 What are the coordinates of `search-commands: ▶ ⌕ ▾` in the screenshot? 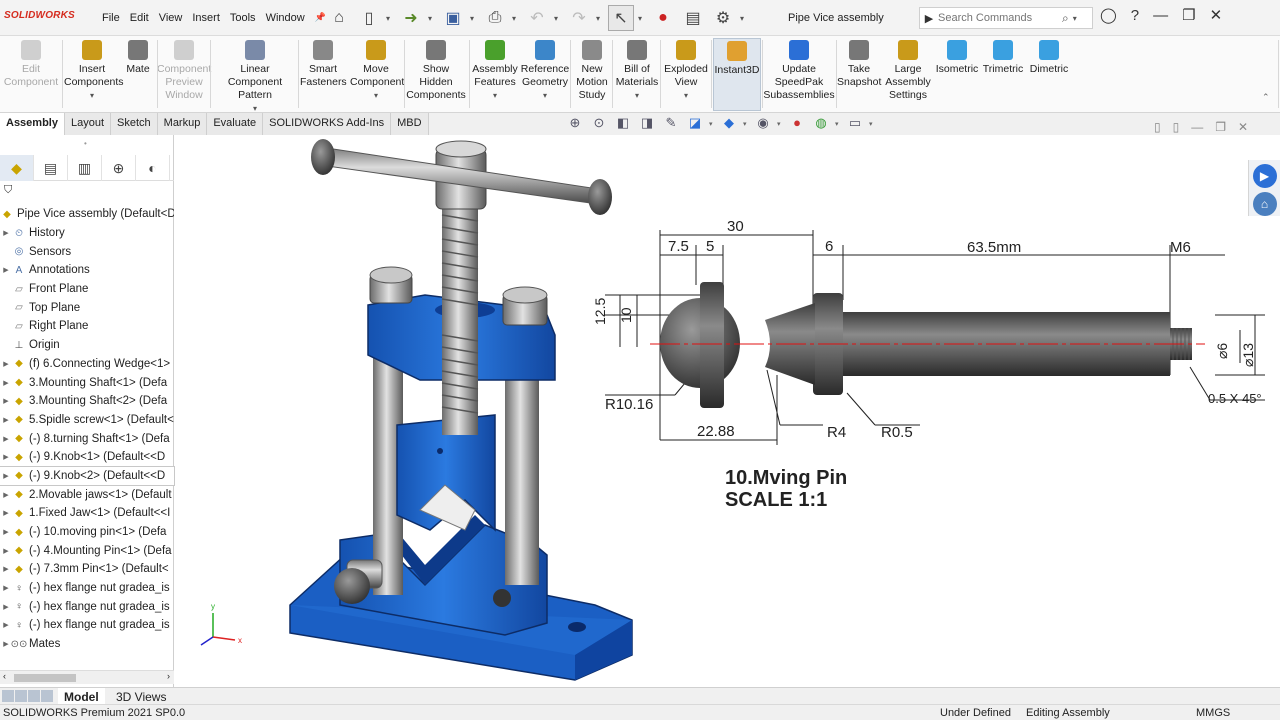 It's located at (1006, 18).